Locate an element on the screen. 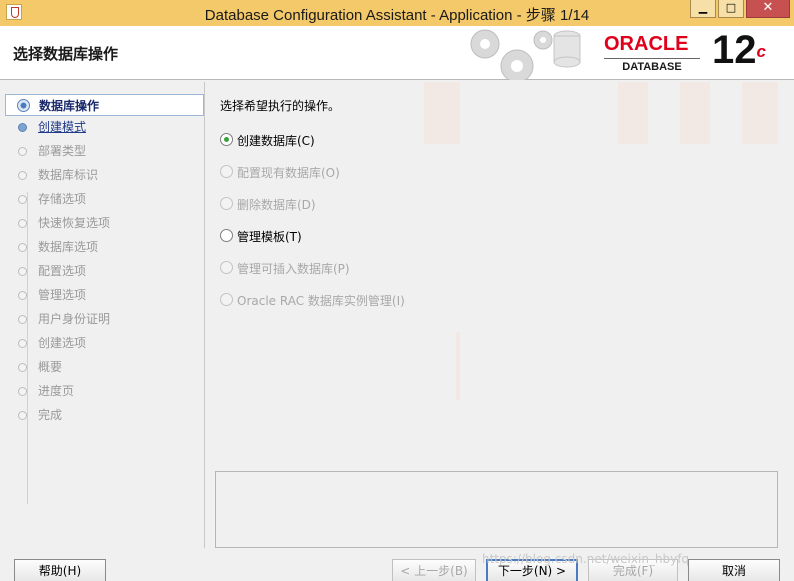  version-number: 12 is located at coordinates (734, 50).